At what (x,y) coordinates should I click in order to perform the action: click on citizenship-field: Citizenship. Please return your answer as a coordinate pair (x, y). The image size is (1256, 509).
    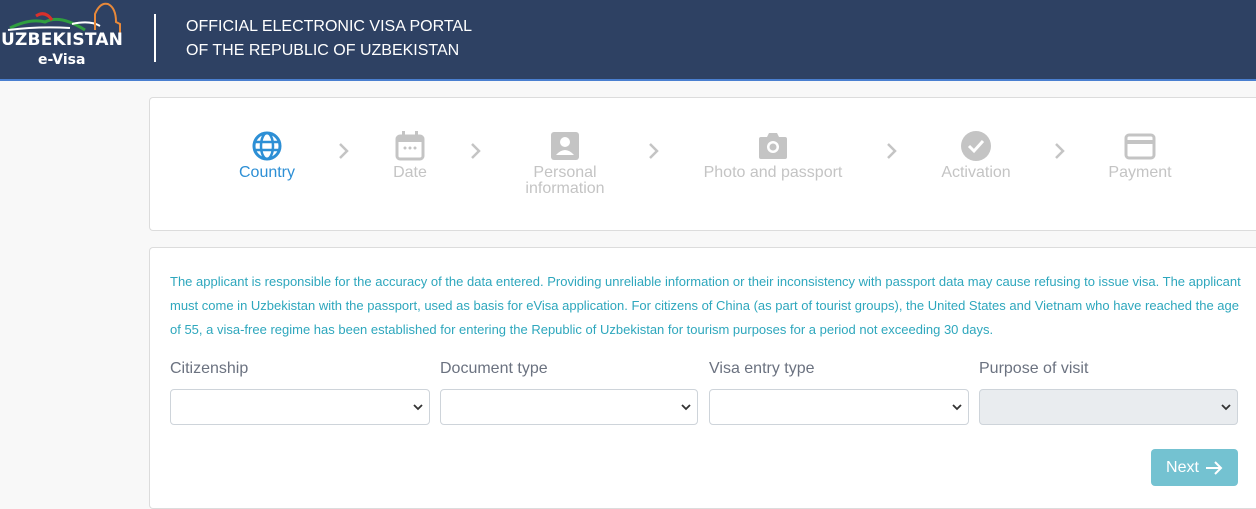
    Looking at the image, I should click on (300, 392).